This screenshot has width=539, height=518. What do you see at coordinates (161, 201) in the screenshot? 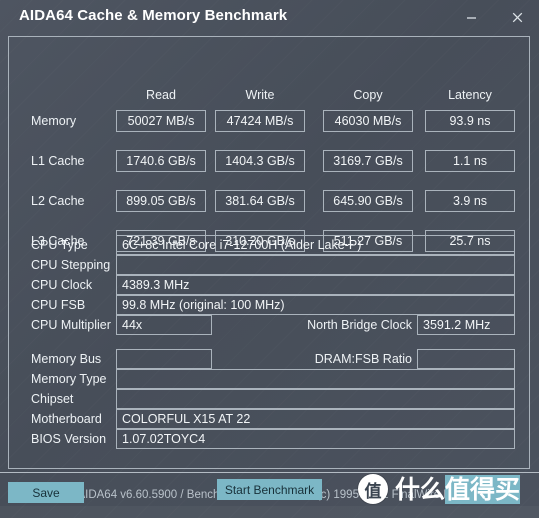
I see `l2-read-value: 899.05 GB/s` at bounding box center [161, 201].